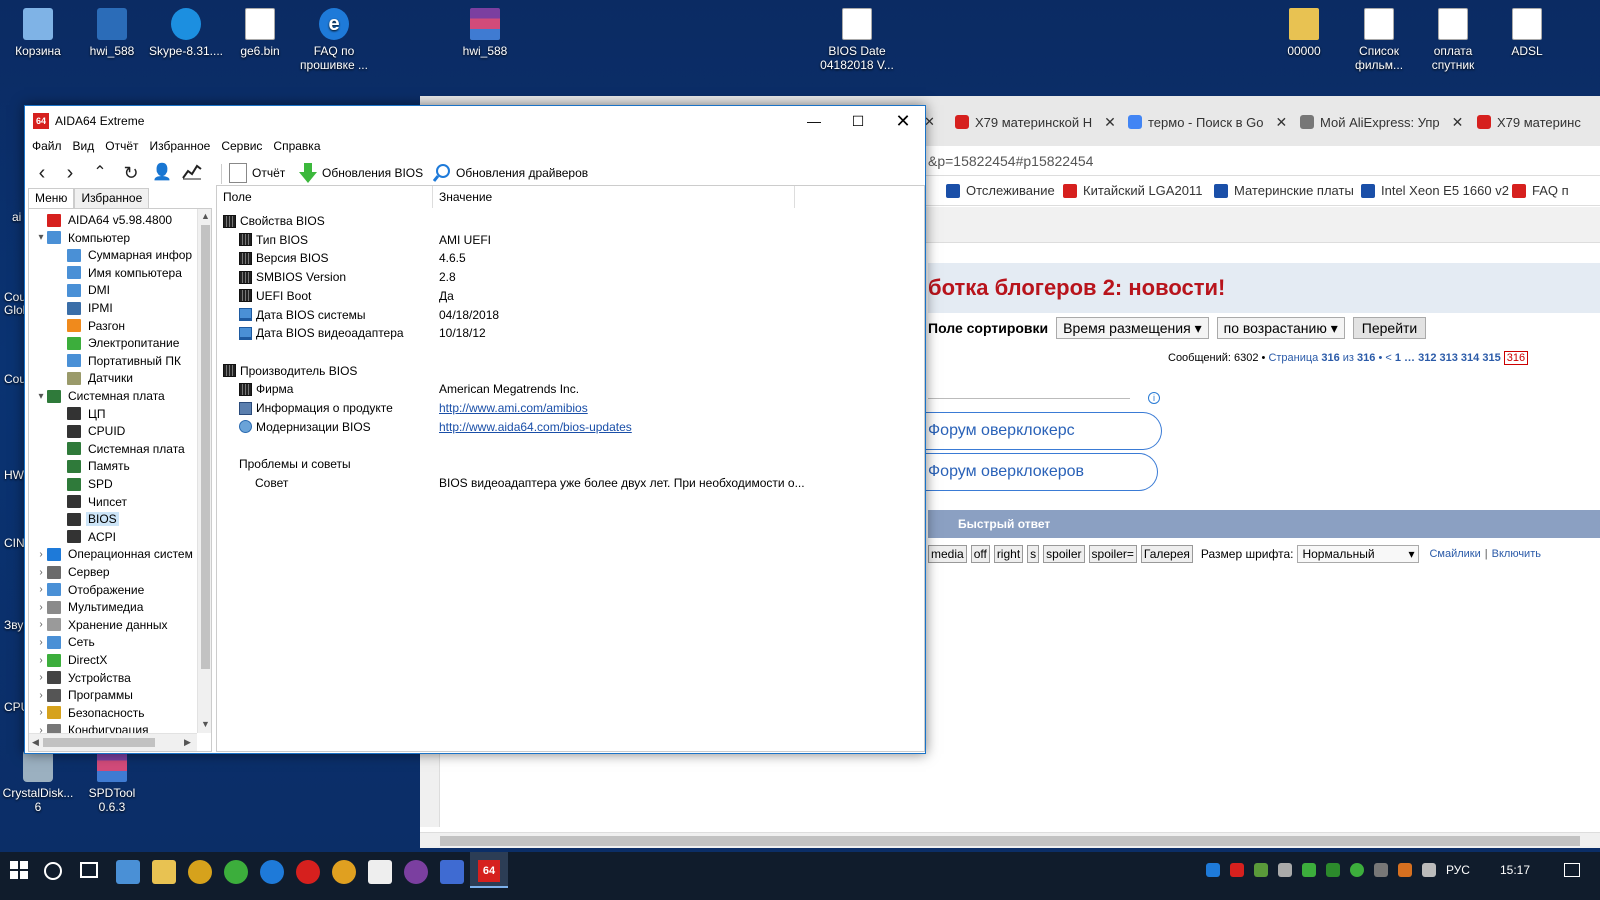 The width and height of the screenshot is (1600, 900). Describe the element at coordinates (113, 742) in the screenshot. I see `tree-horizontal-scrollbar: ◀ ▶` at that location.